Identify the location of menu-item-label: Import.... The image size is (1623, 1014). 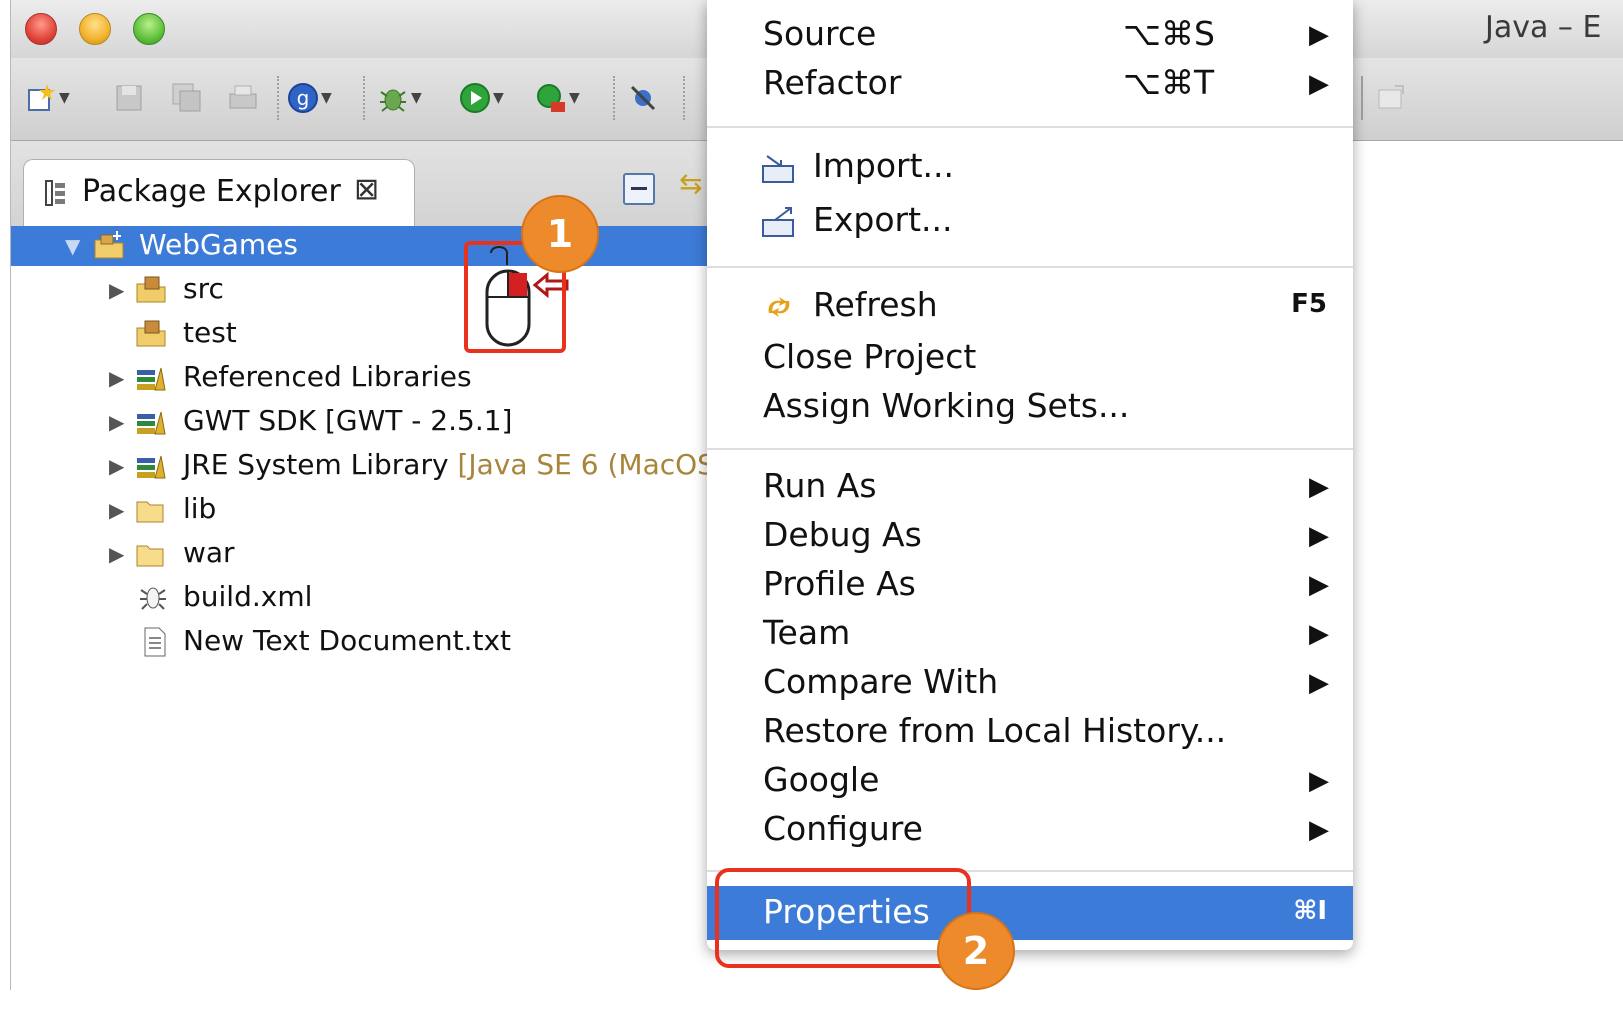
(883, 165).